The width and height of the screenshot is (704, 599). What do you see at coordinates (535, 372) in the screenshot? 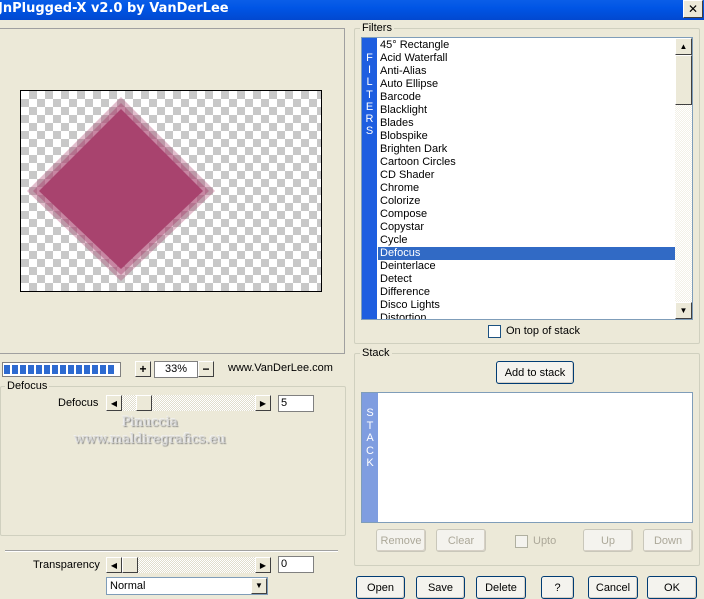
I see `add-to-stack-button: Add to stack` at bounding box center [535, 372].